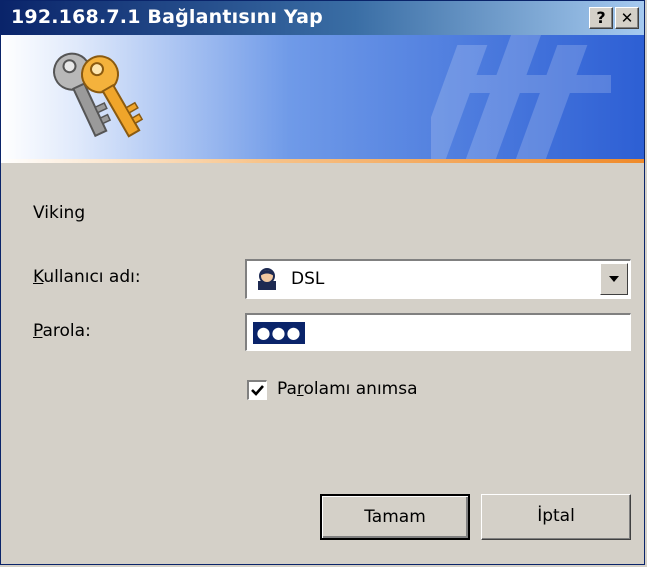 This screenshot has width=647, height=567. I want to click on keys-icon, so click(98, 95).